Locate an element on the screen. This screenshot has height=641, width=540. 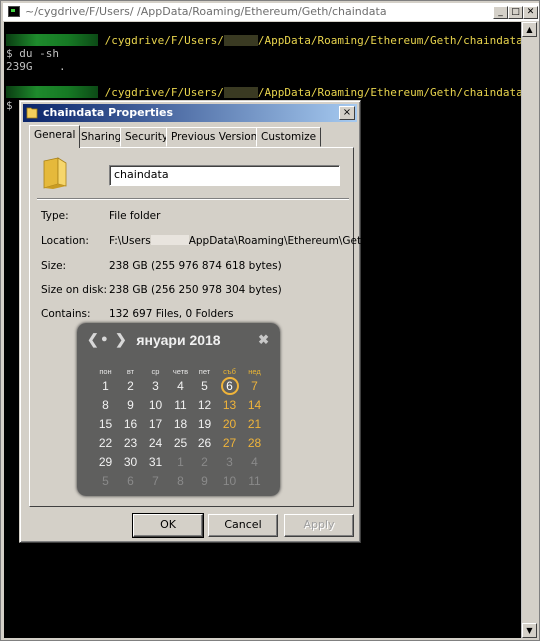
calendar-day: 23 is located at coordinates (130, 443).